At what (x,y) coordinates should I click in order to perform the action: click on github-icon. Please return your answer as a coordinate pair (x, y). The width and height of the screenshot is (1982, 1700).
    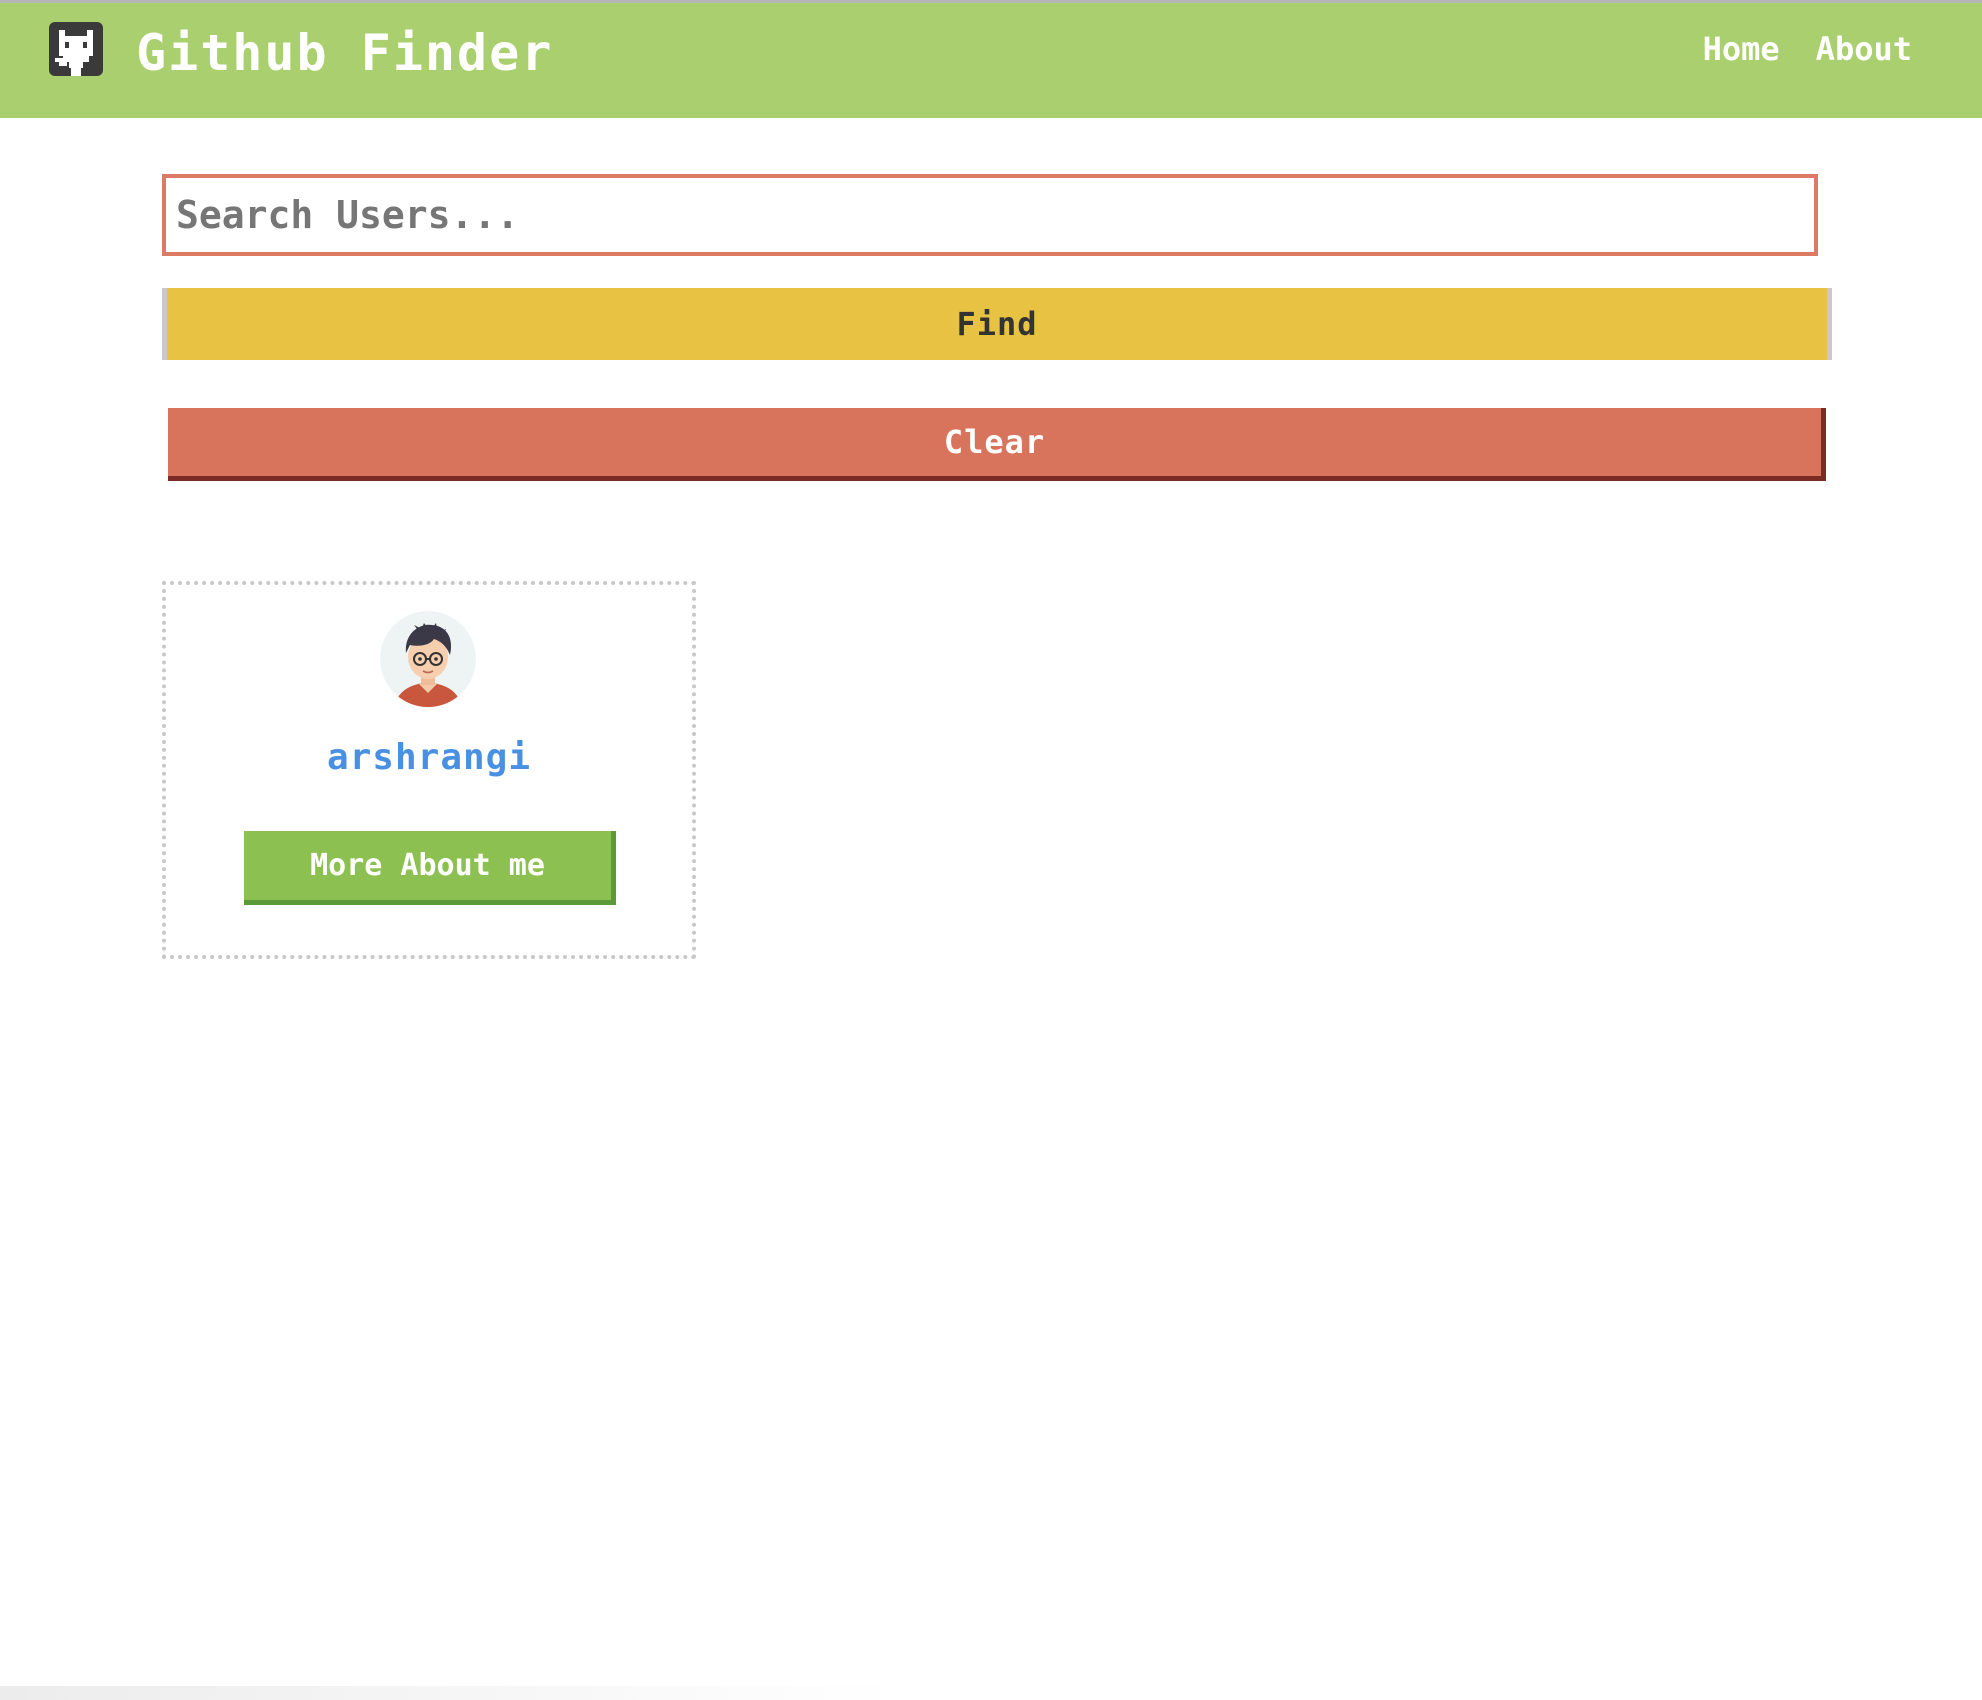
    Looking at the image, I should click on (76, 49).